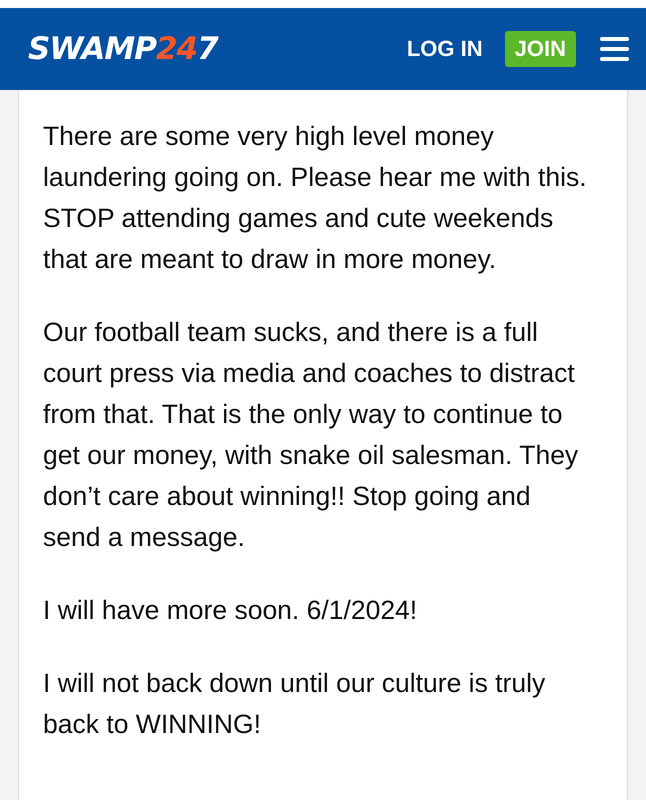 Image resolution: width=646 pixels, height=800 pixels. I want to click on site-logo: SWAMP247, so click(123, 49).